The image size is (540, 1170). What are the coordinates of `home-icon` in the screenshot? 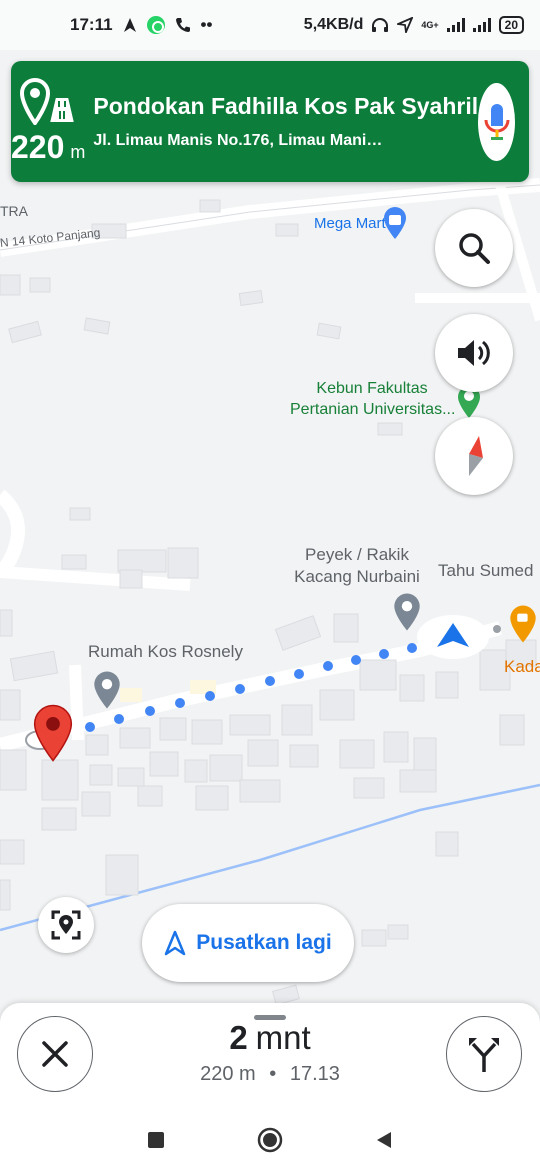 It's located at (270, 1140).